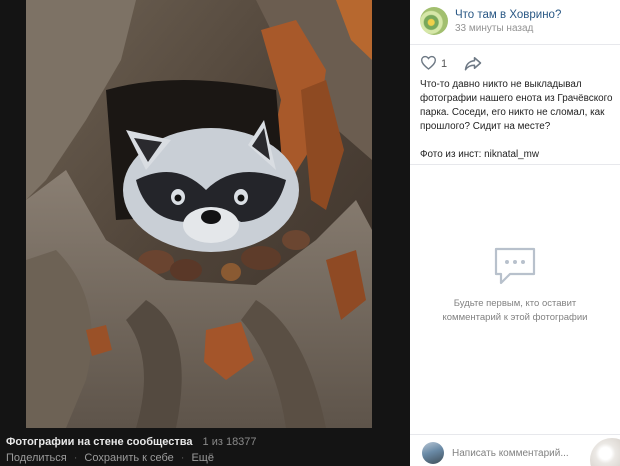  I want to click on more-link: Ещё, so click(202, 458).